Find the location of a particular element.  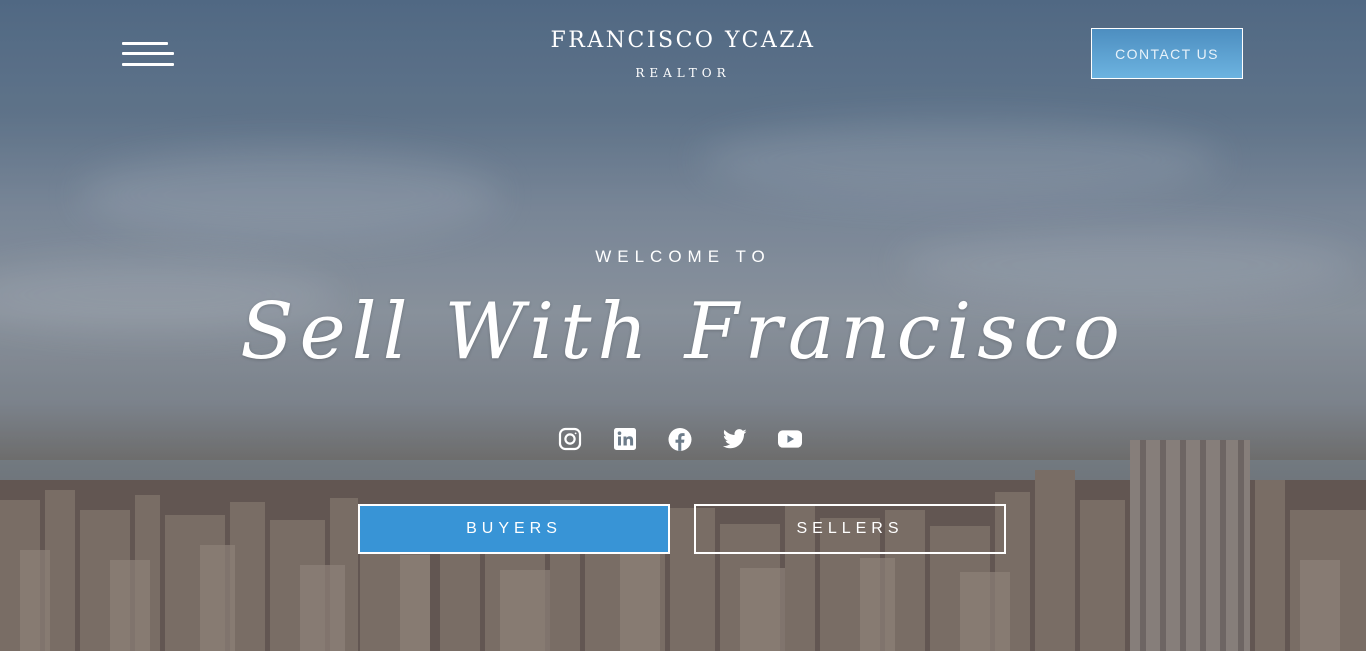

youtube-icon is located at coordinates (790, 439).